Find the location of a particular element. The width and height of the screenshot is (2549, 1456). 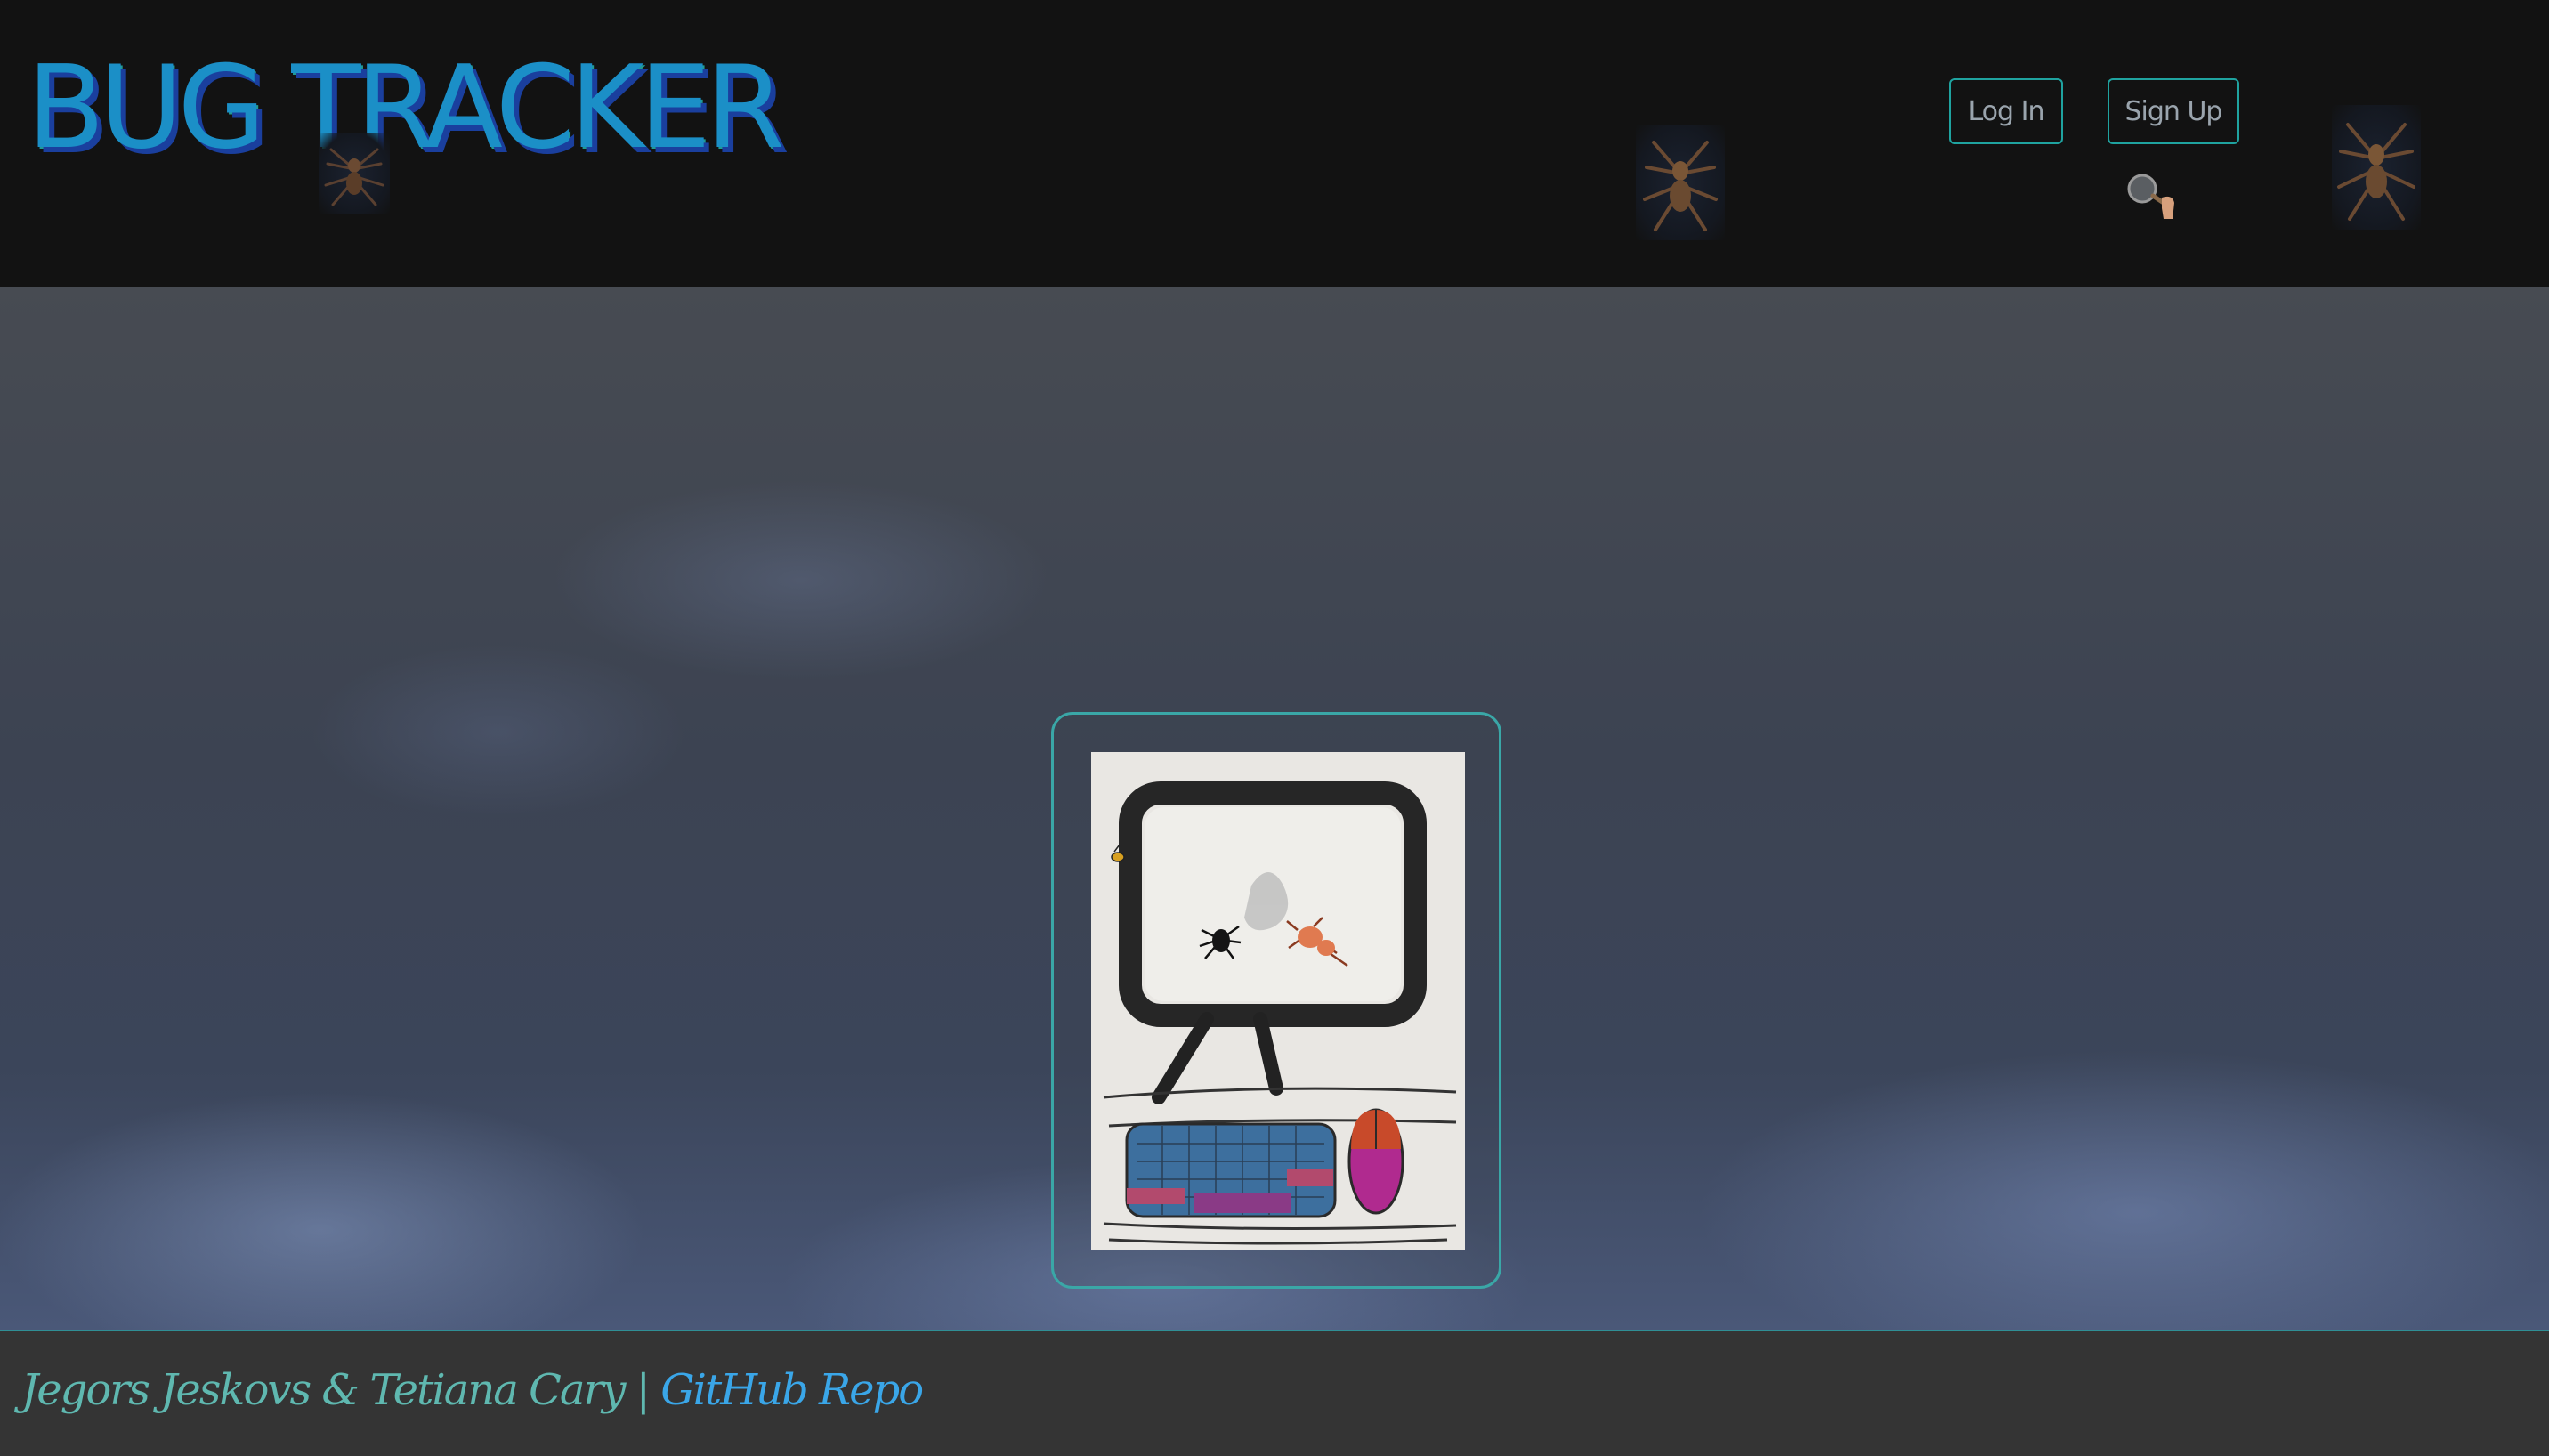

magnifying-glass-icon is located at coordinates (2151, 194).